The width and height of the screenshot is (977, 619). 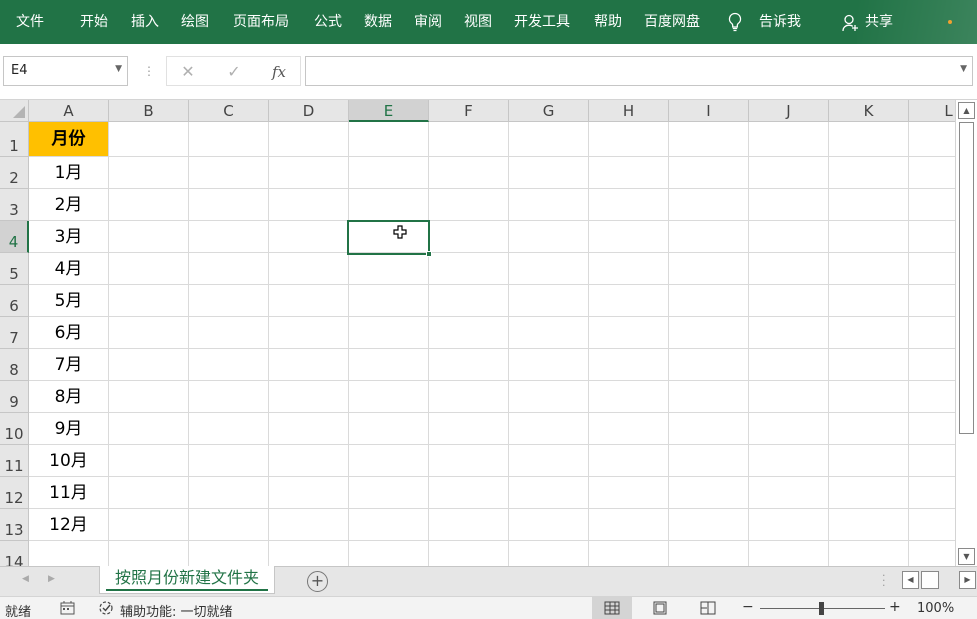 What do you see at coordinates (149, 493) in the screenshot?
I see `cell-b12` at bounding box center [149, 493].